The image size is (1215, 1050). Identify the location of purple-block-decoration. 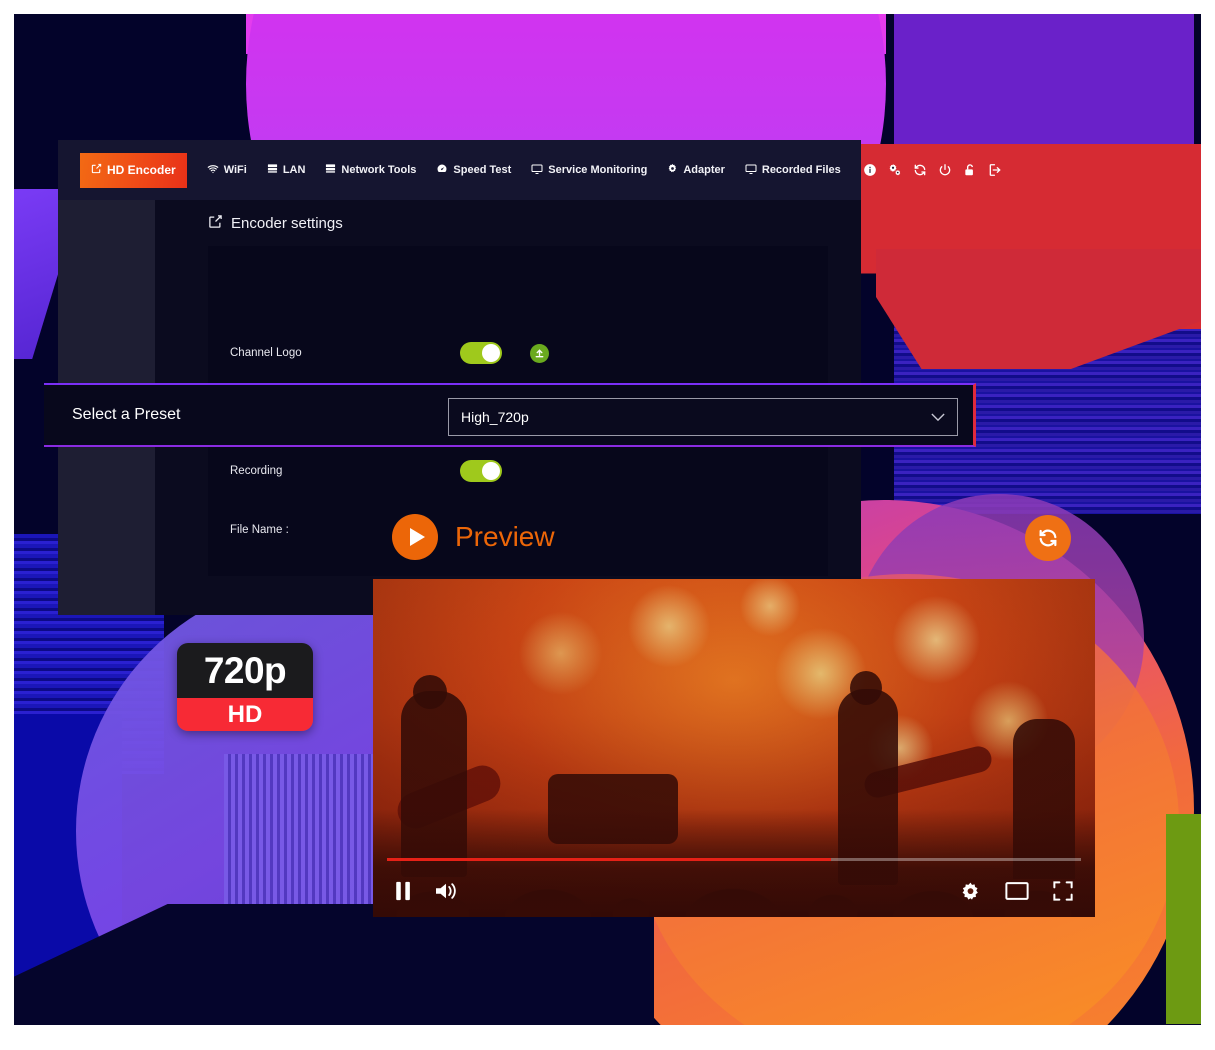
(1044, 159).